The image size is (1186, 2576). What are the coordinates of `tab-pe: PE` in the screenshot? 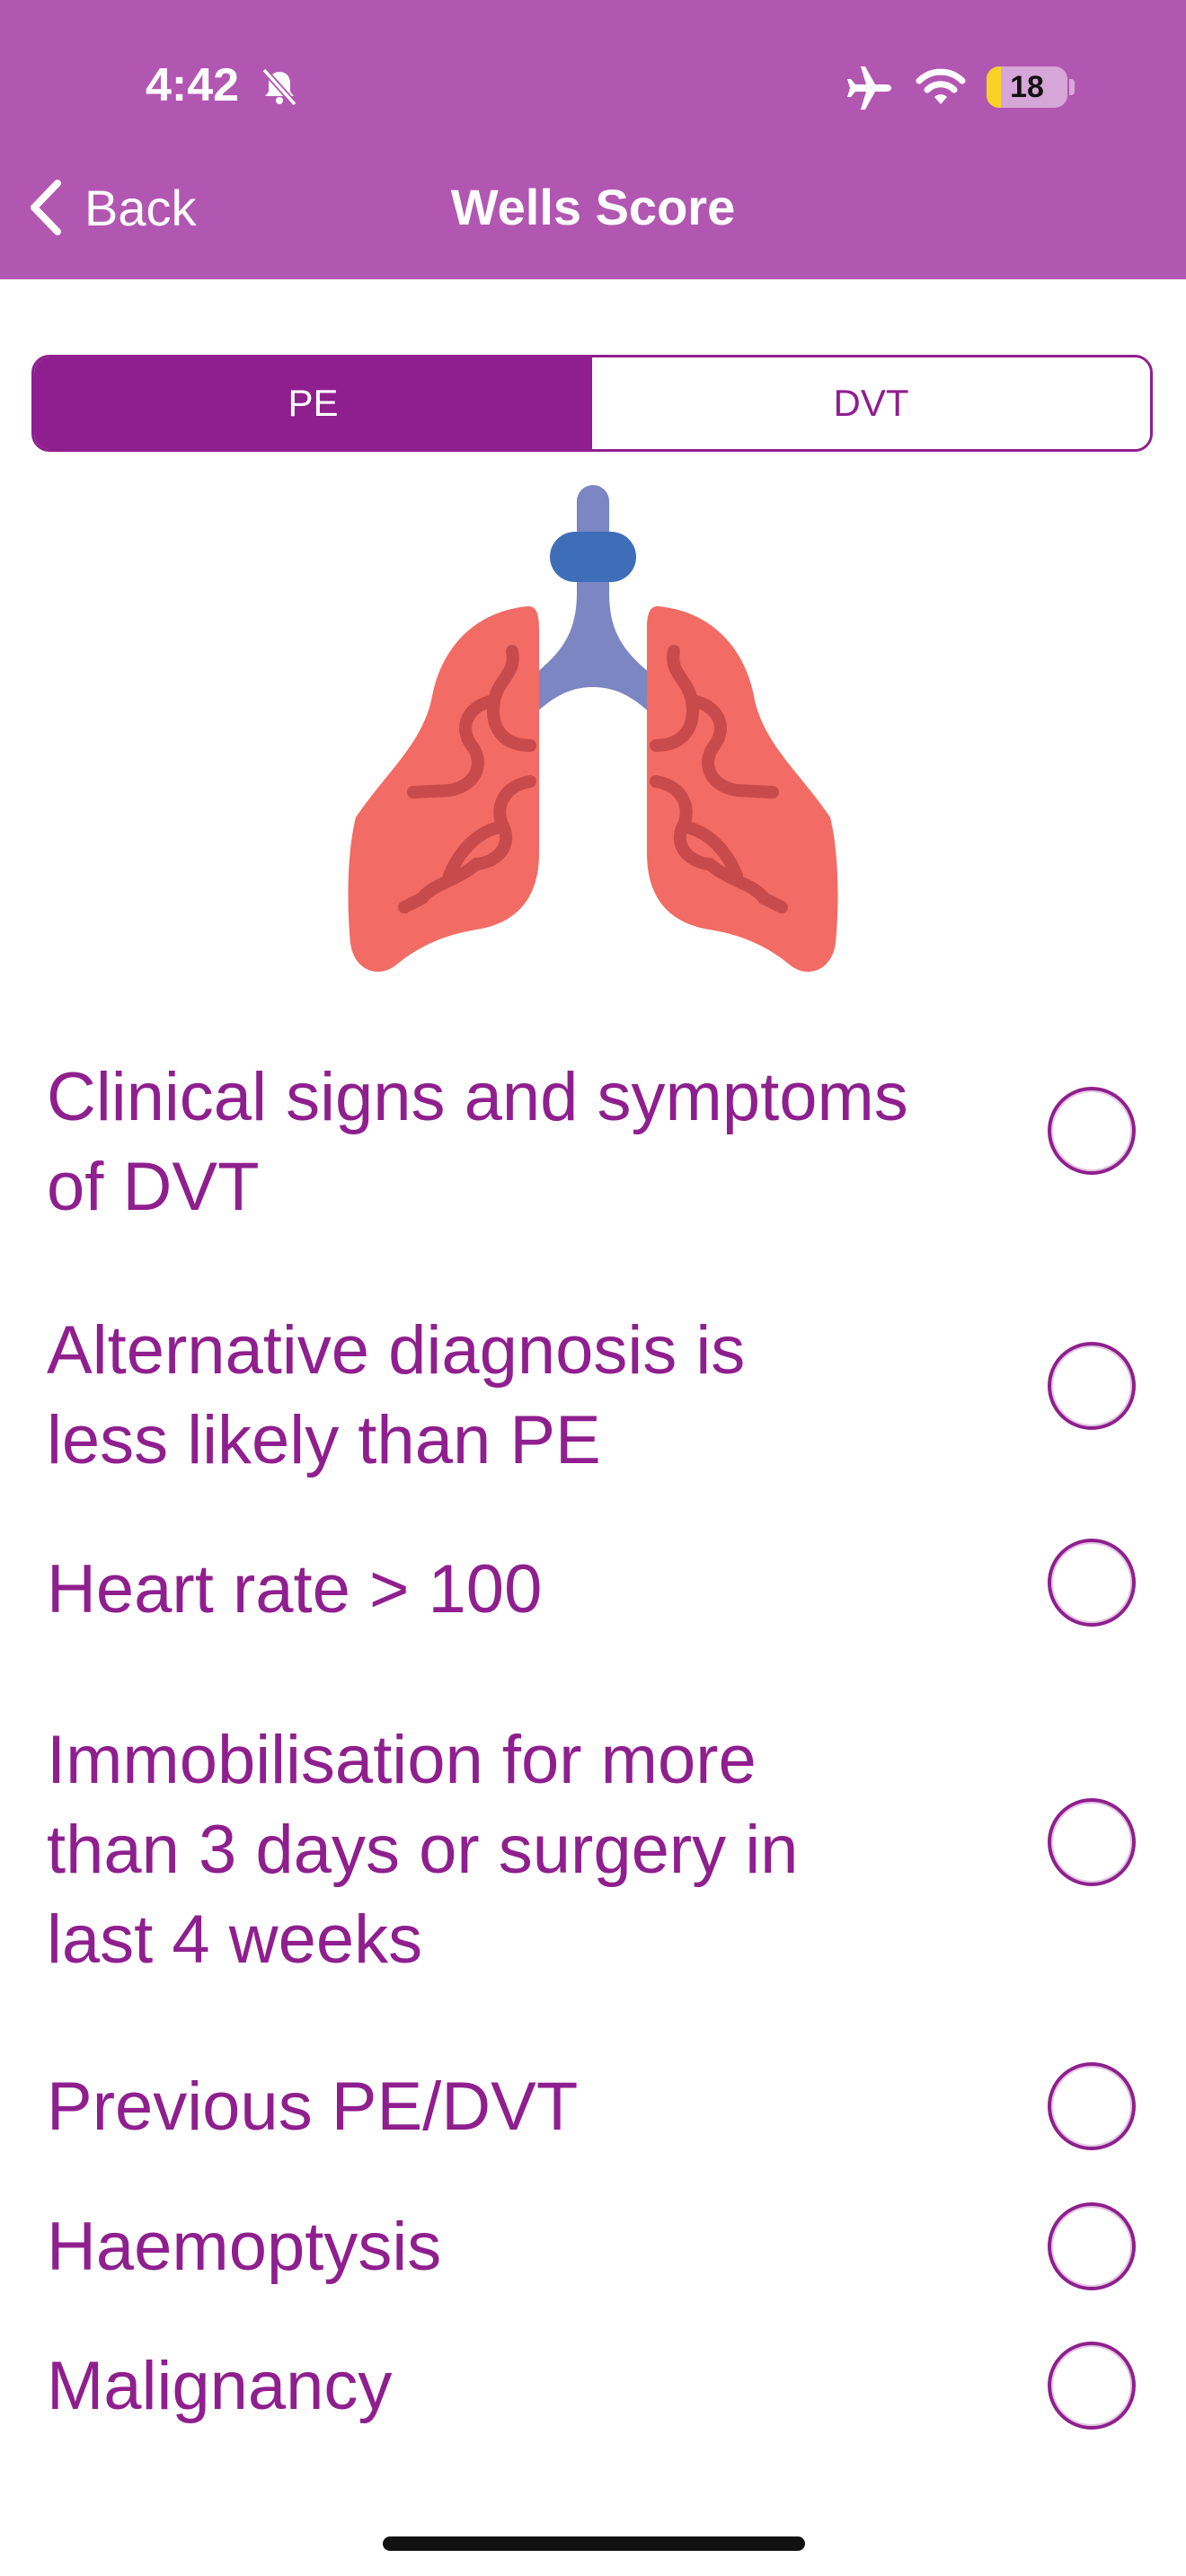 It's located at (313, 403).